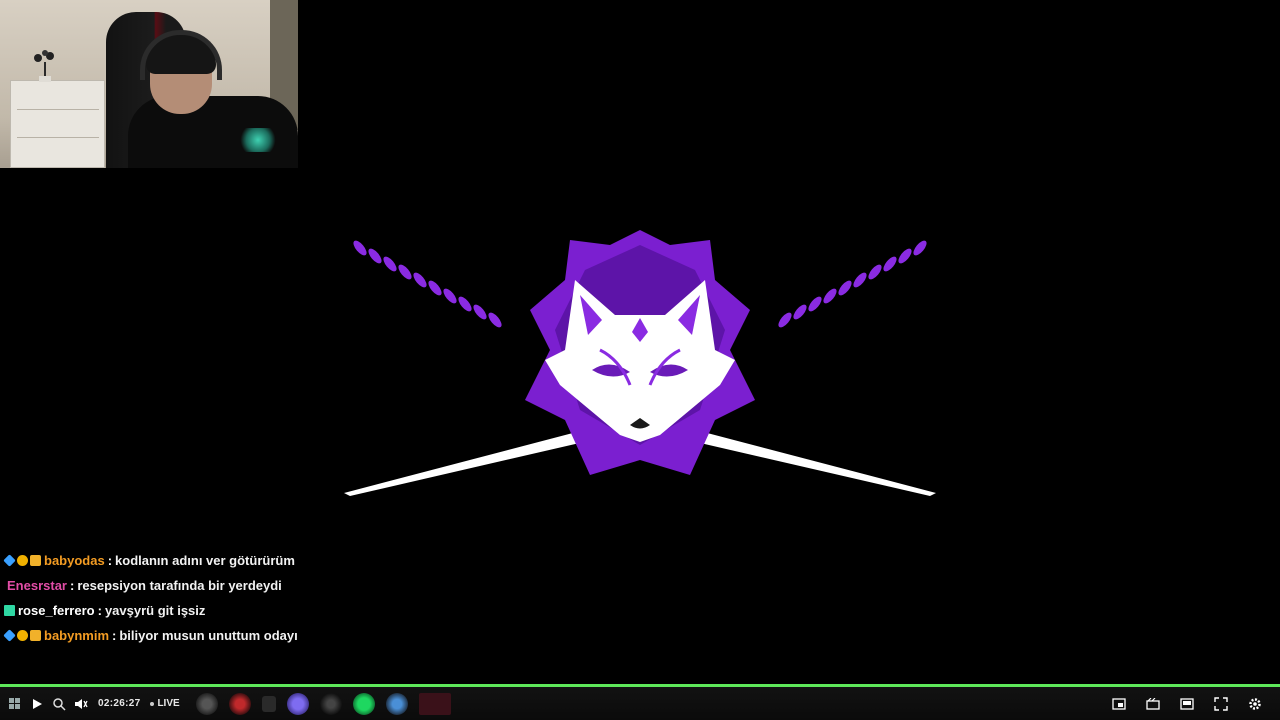 The width and height of the screenshot is (1280, 720). What do you see at coordinates (205, 560) in the screenshot?
I see `chat-text: kodlanın adını ver götürürüm` at bounding box center [205, 560].